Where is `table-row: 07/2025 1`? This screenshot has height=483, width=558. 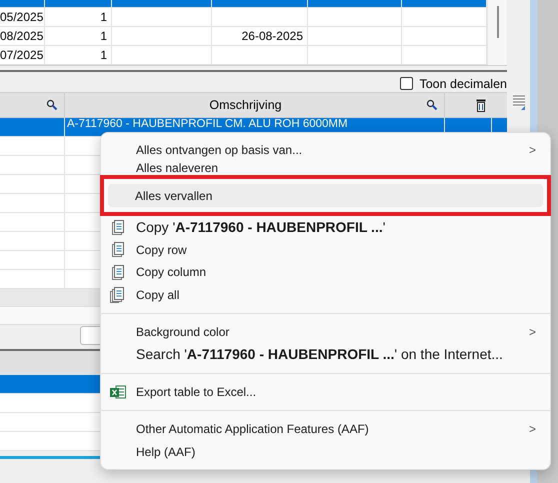
table-row: 07/2025 1 is located at coordinates (243, 55).